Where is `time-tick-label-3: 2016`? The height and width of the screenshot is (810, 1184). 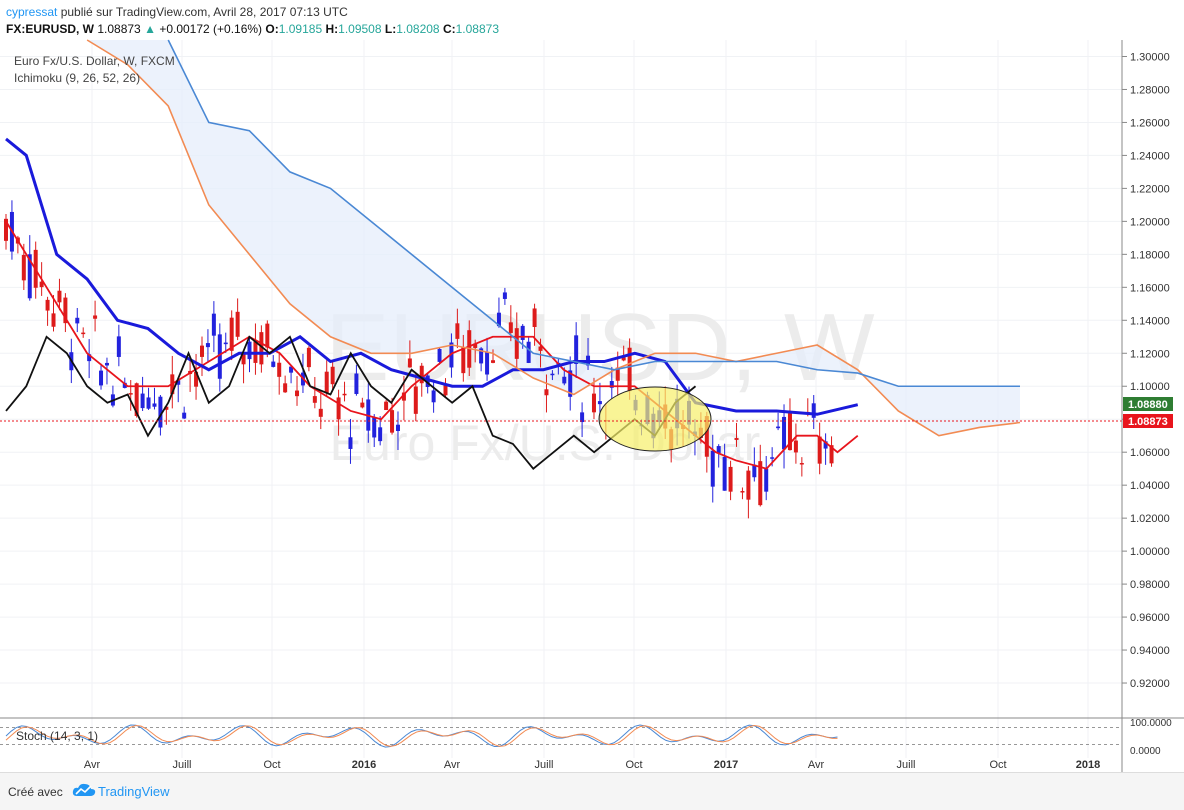
time-tick-label-3: 2016 is located at coordinates (364, 765).